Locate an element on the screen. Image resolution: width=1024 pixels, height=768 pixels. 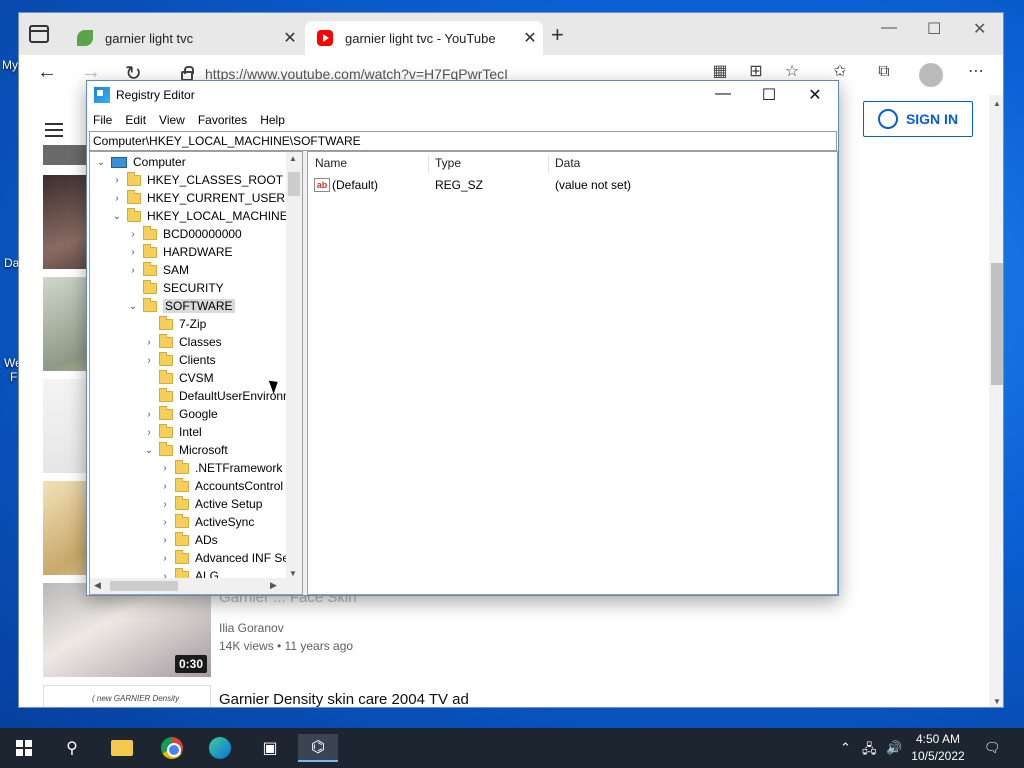
tree-node: DefaultUserEnvironn is located at coordinates (216, 396).